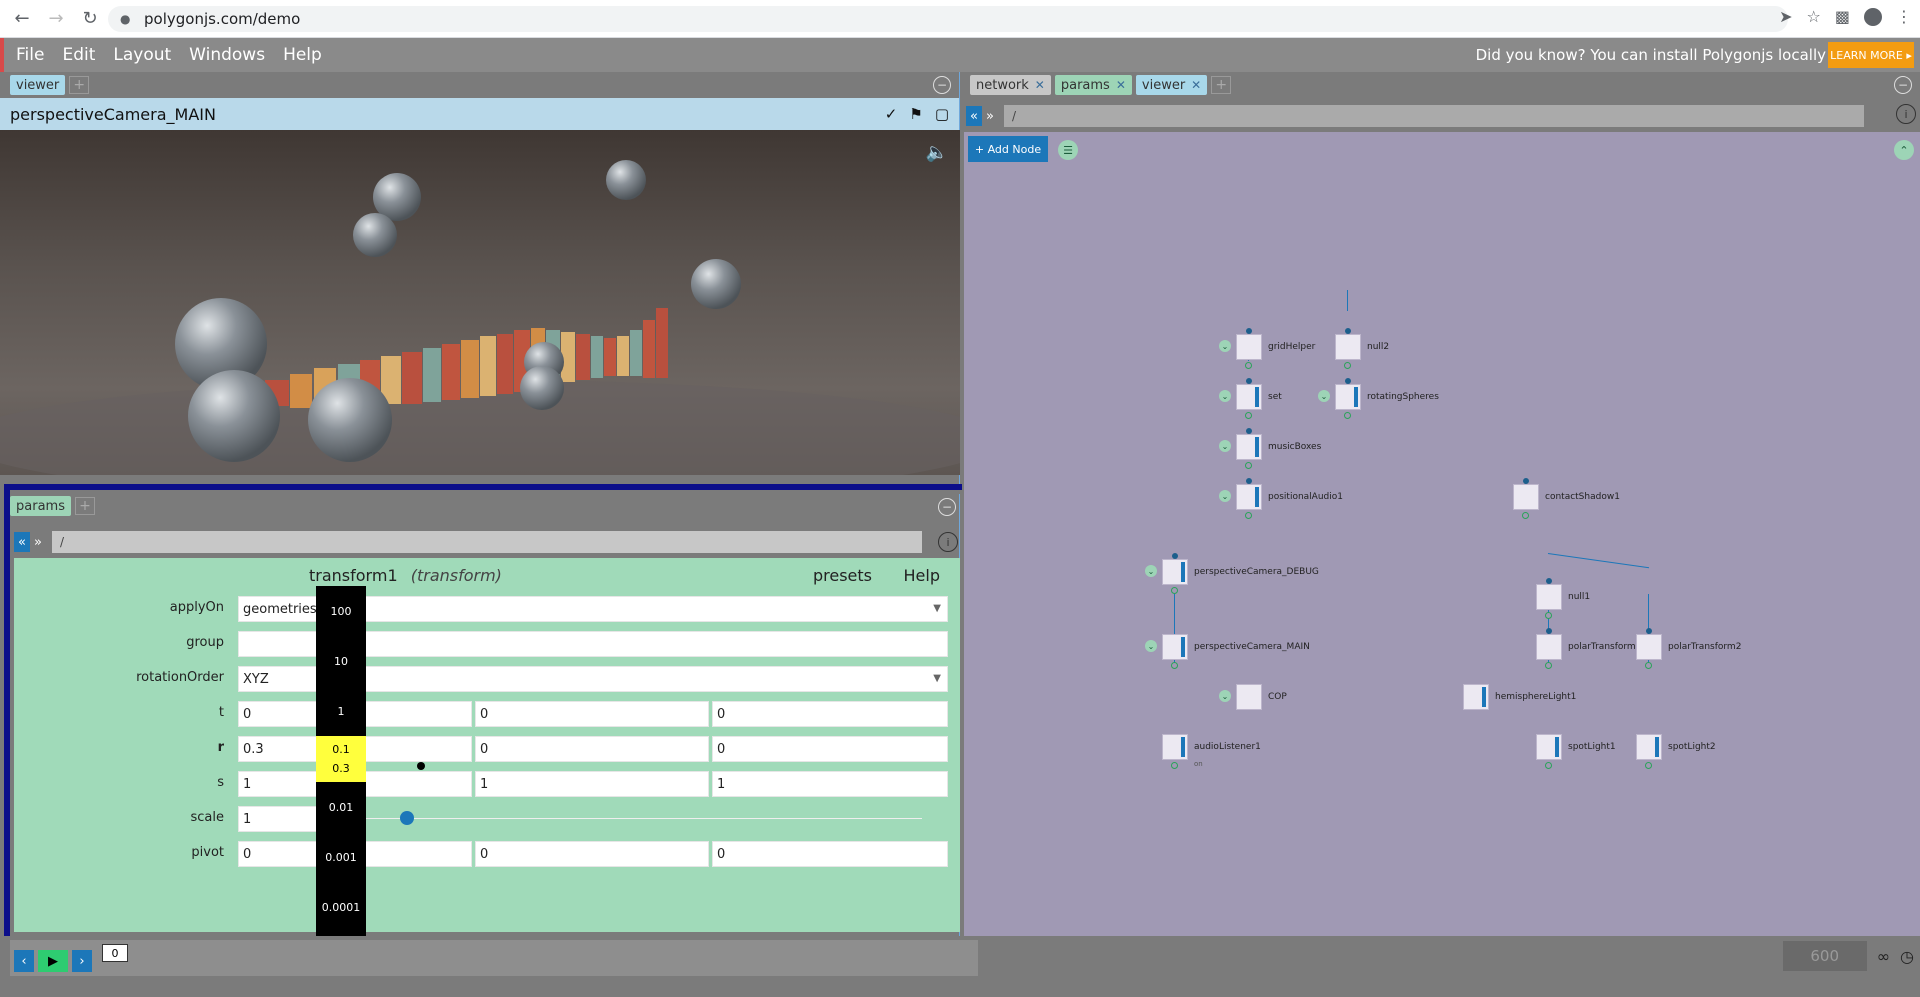 Image resolution: width=1920 pixels, height=997 pixels. I want to click on fullscreen-icon: ▢, so click(942, 114).